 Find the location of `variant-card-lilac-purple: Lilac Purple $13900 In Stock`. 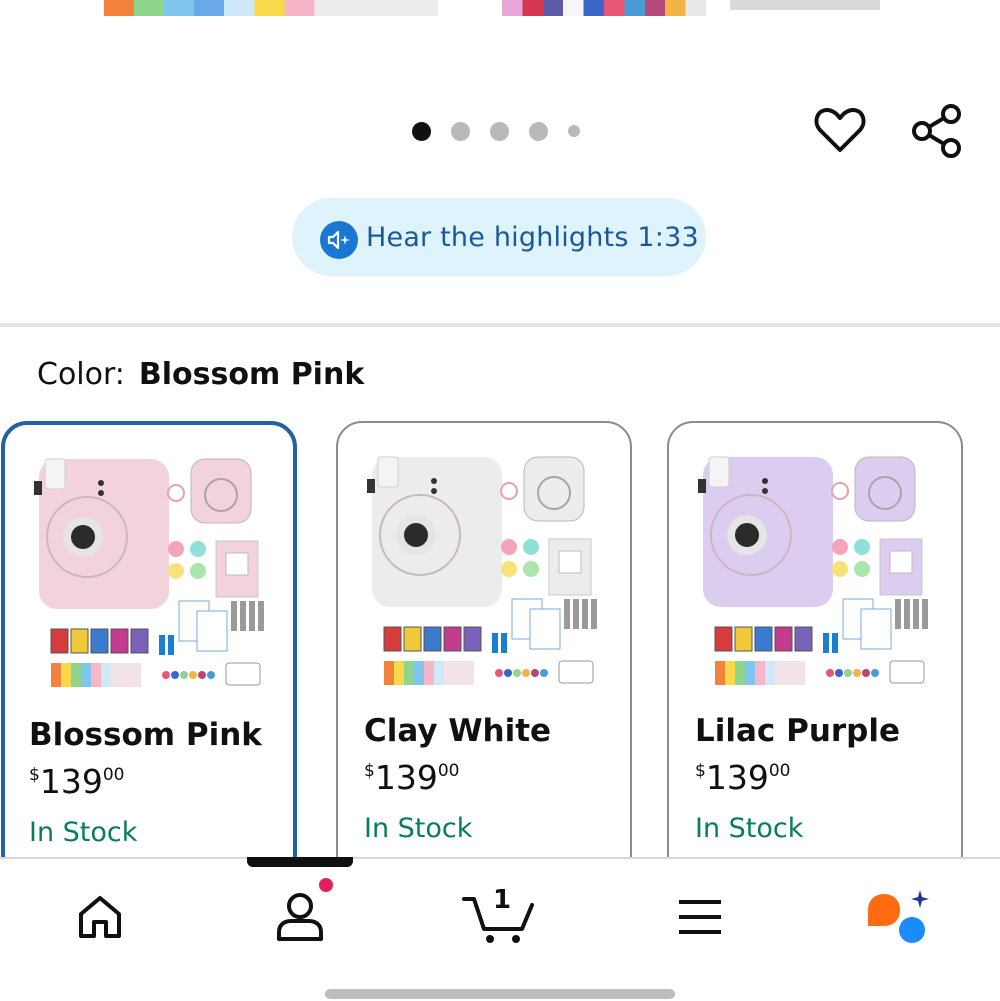

variant-card-lilac-purple: Lilac Purple $13900 In Stock is located at coordinates (815, 641).